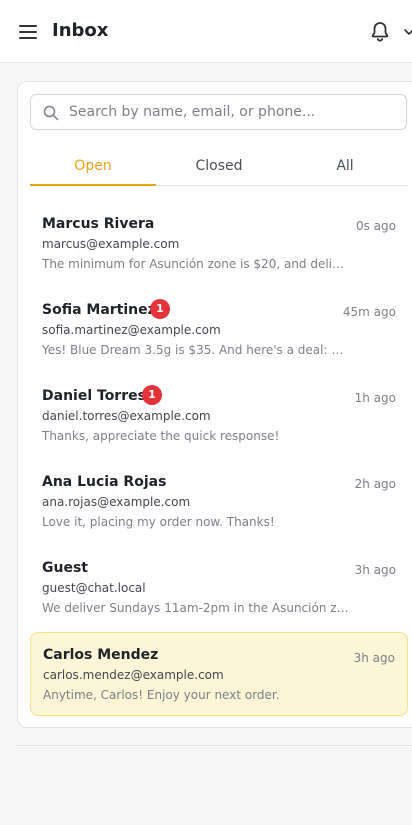 The width and height of the screenshot is (412, 825). I want to click on timestamp: 2h ago, so click(375, 484).